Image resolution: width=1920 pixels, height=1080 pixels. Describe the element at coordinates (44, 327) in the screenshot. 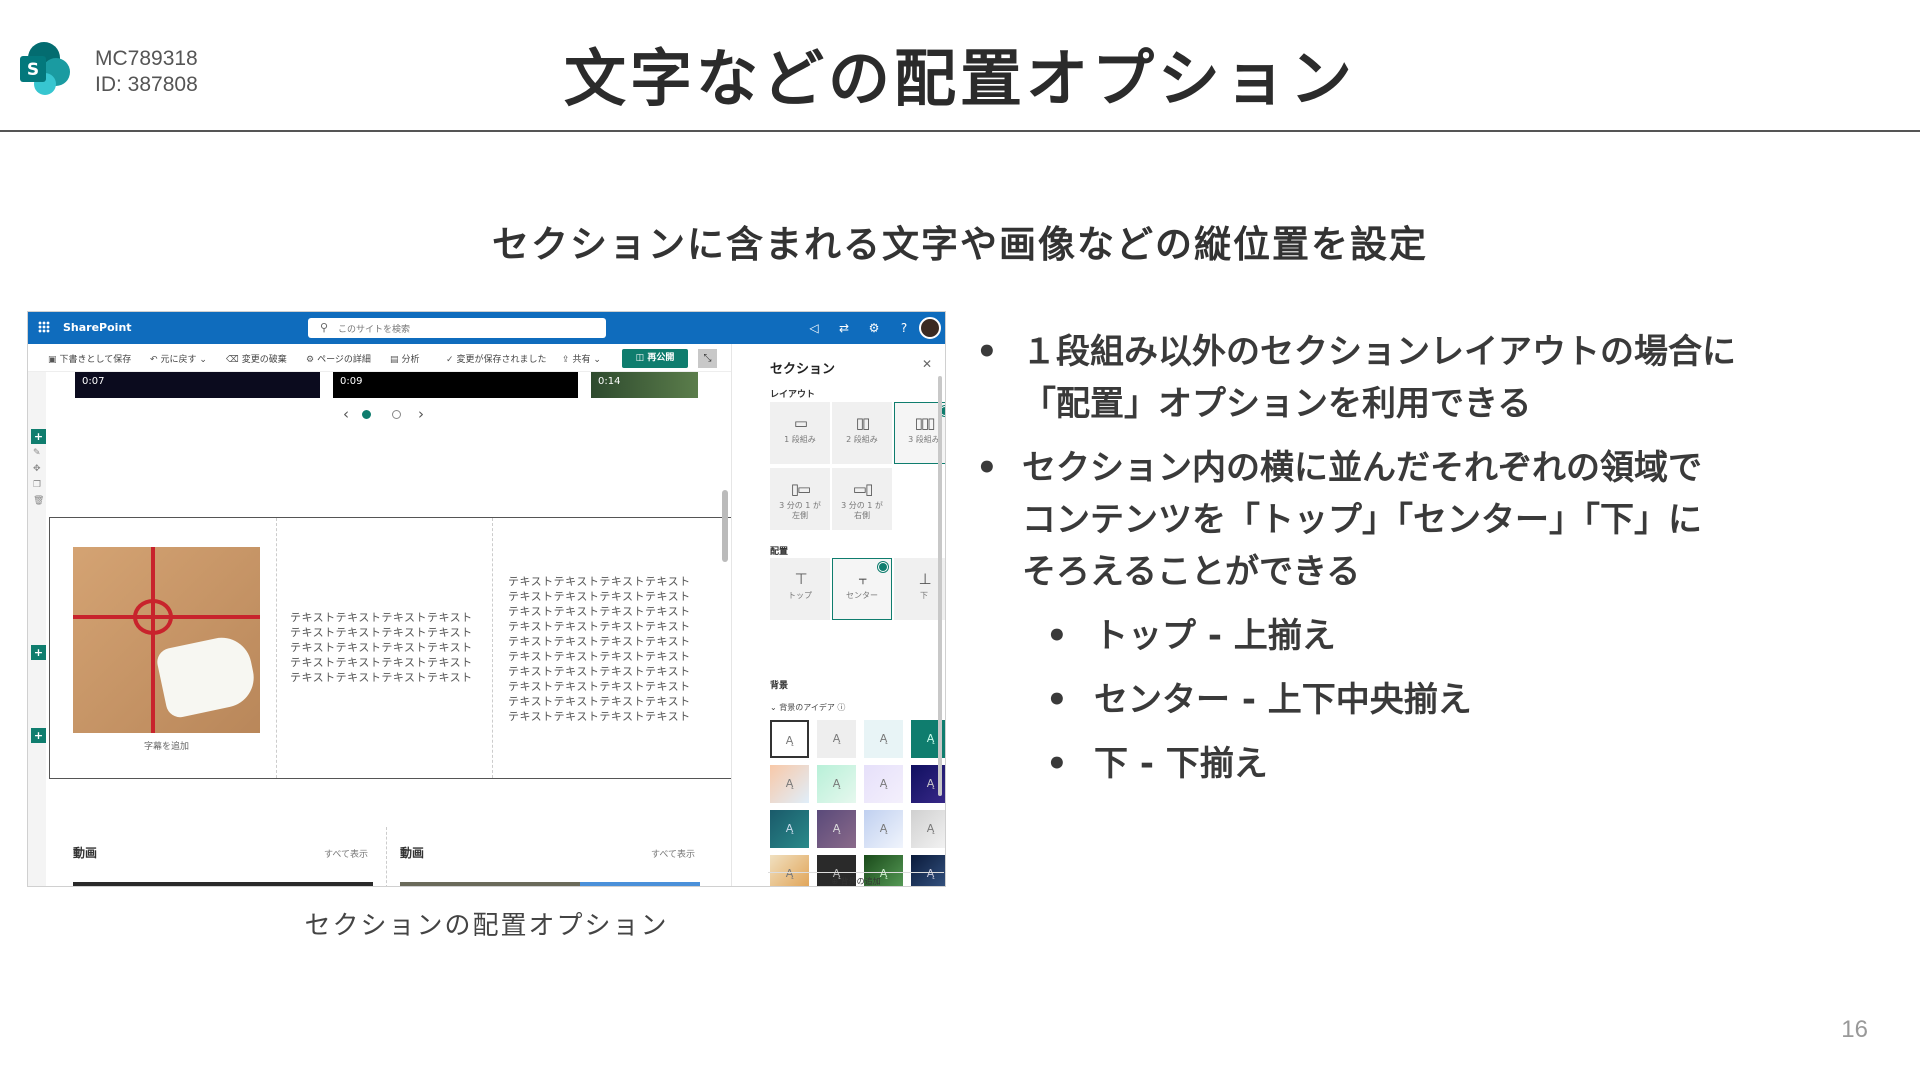

I see `app-launcher-icon` at that location.